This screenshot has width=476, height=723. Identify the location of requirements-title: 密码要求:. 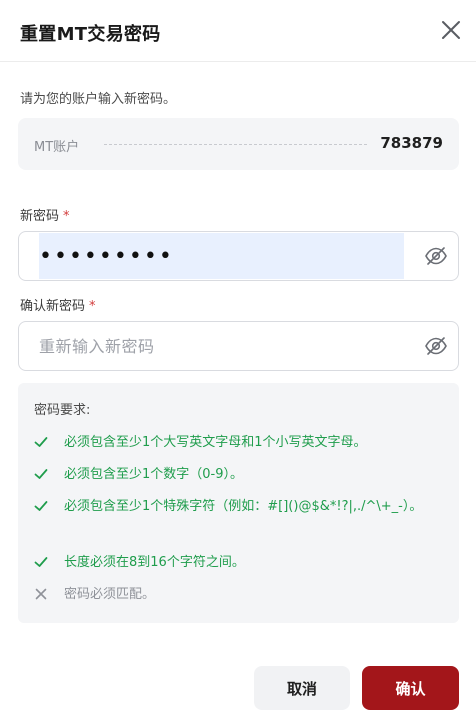
(62, 410).